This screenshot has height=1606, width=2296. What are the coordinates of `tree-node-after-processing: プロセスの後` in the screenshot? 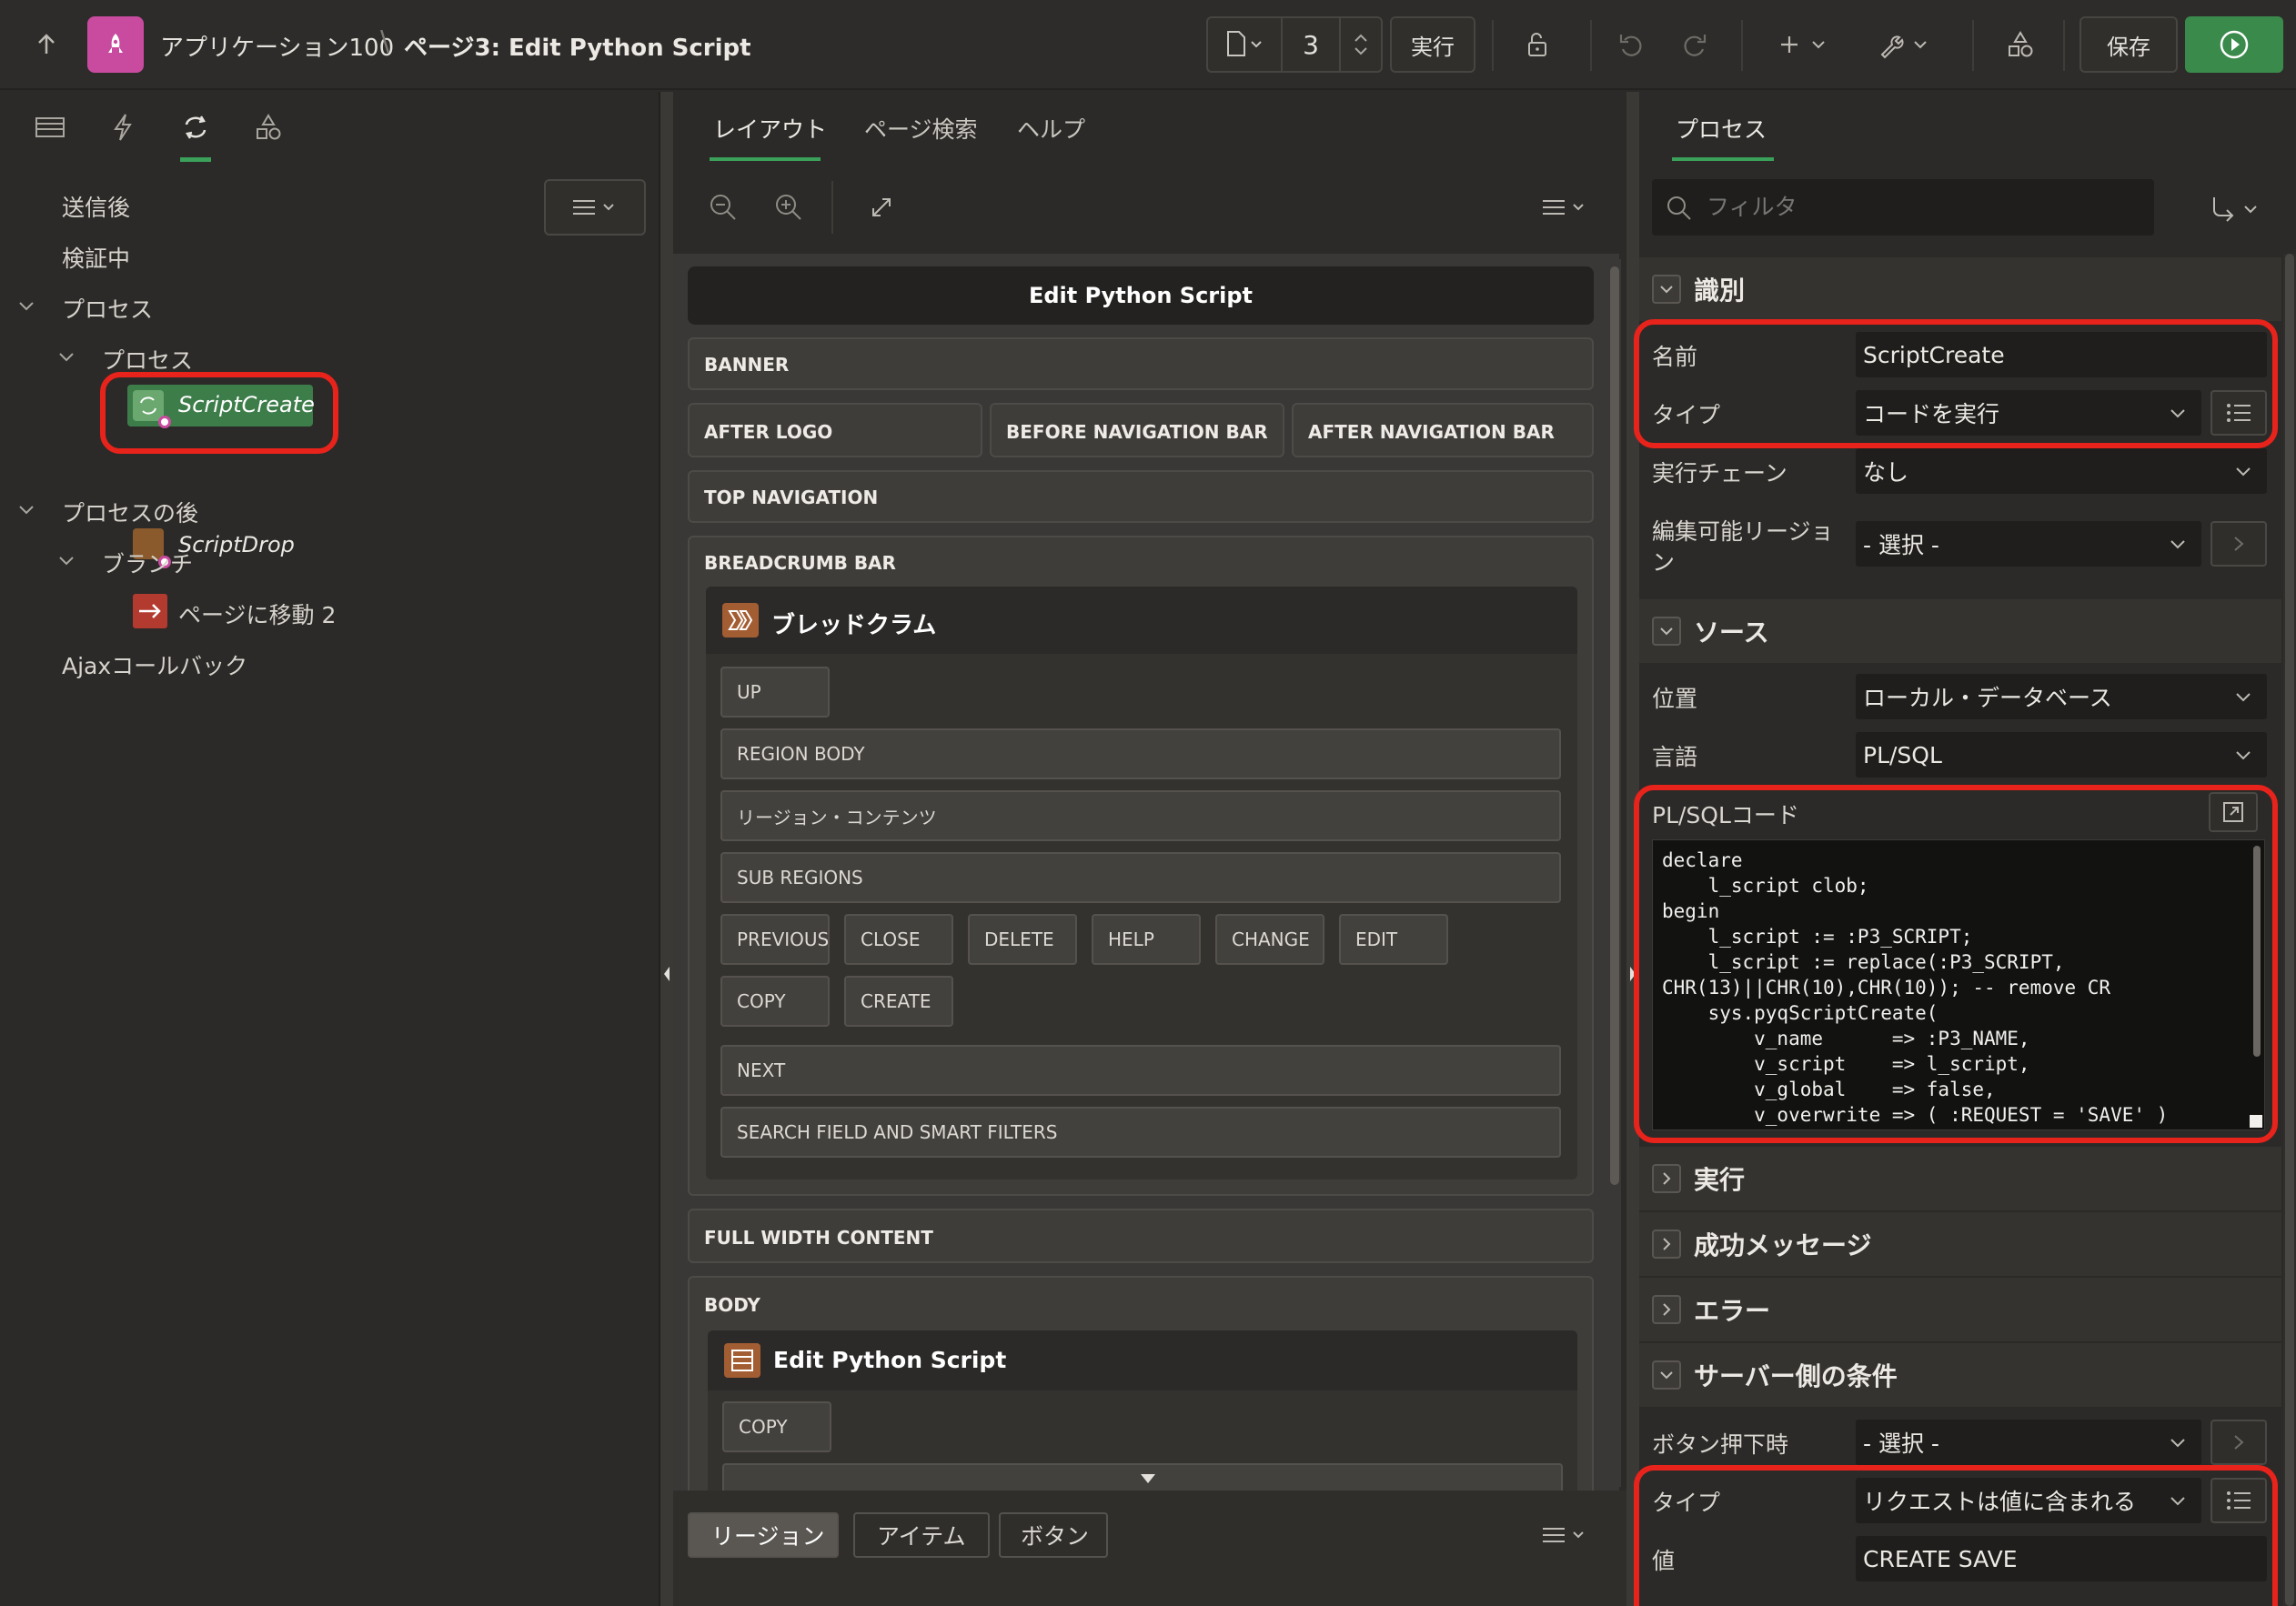 It's located at (130, 512).